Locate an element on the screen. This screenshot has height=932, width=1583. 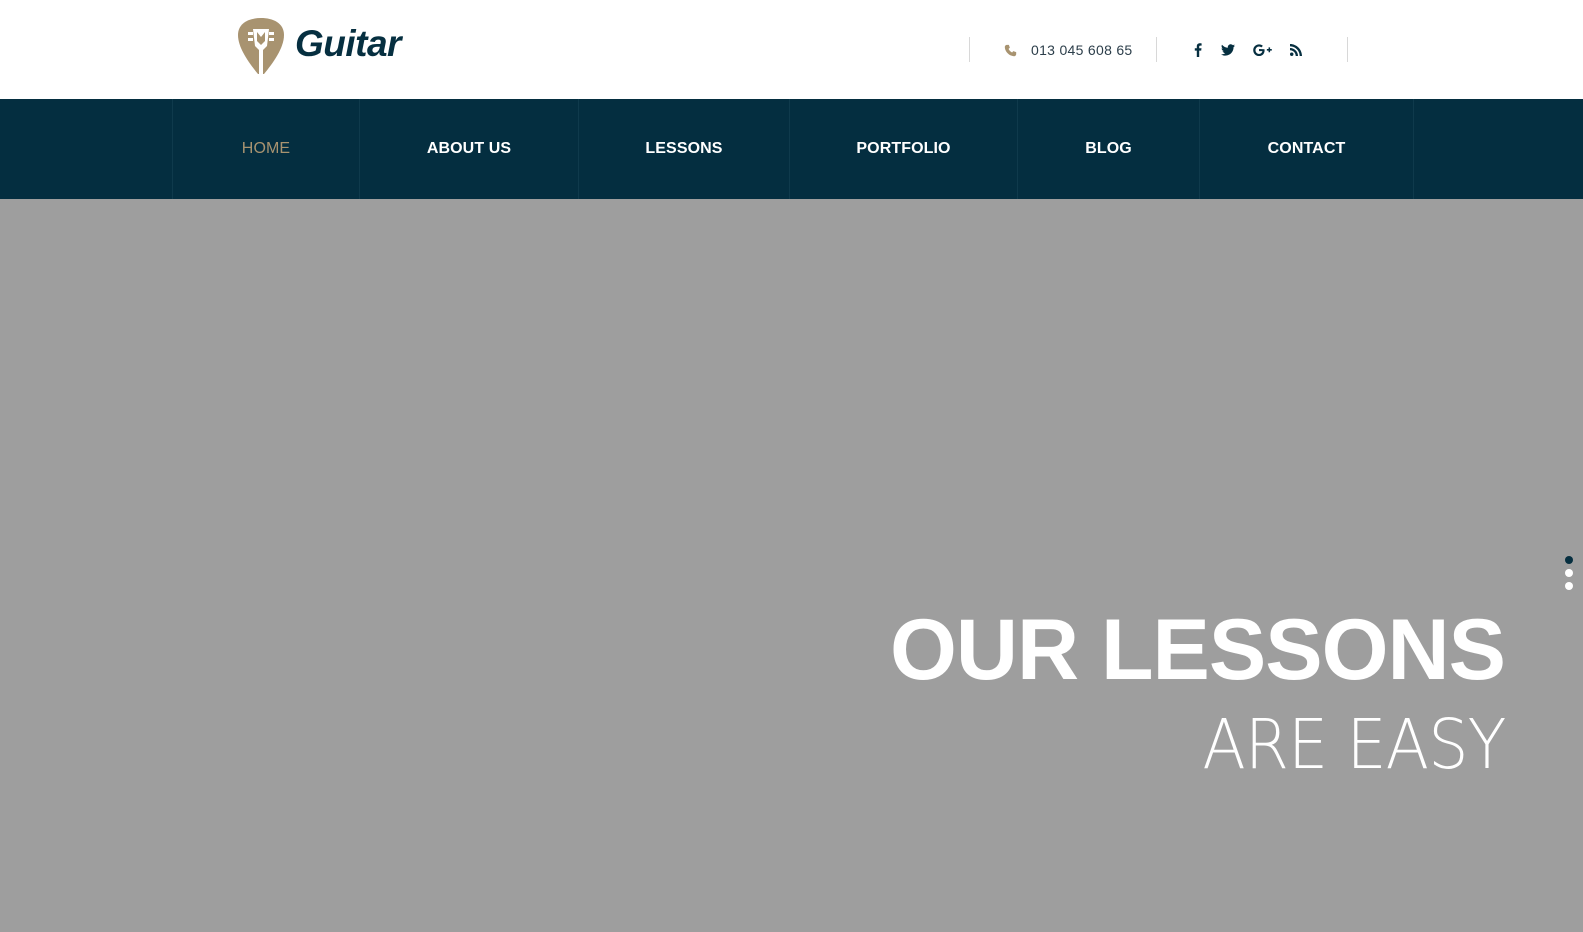
social-links is located at coordinates (1252, 50).